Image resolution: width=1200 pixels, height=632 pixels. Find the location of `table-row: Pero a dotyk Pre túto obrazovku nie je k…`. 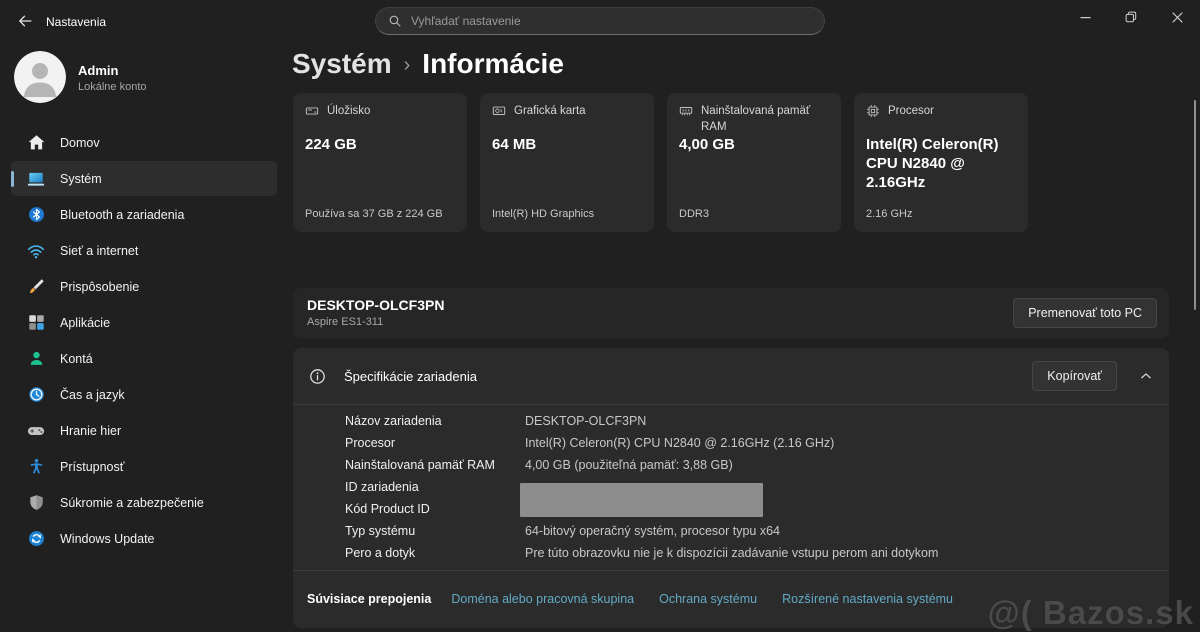

table-row: Pero a dotyk Pre túto obrazovku nie je k… is located at coordinates (731, 553).